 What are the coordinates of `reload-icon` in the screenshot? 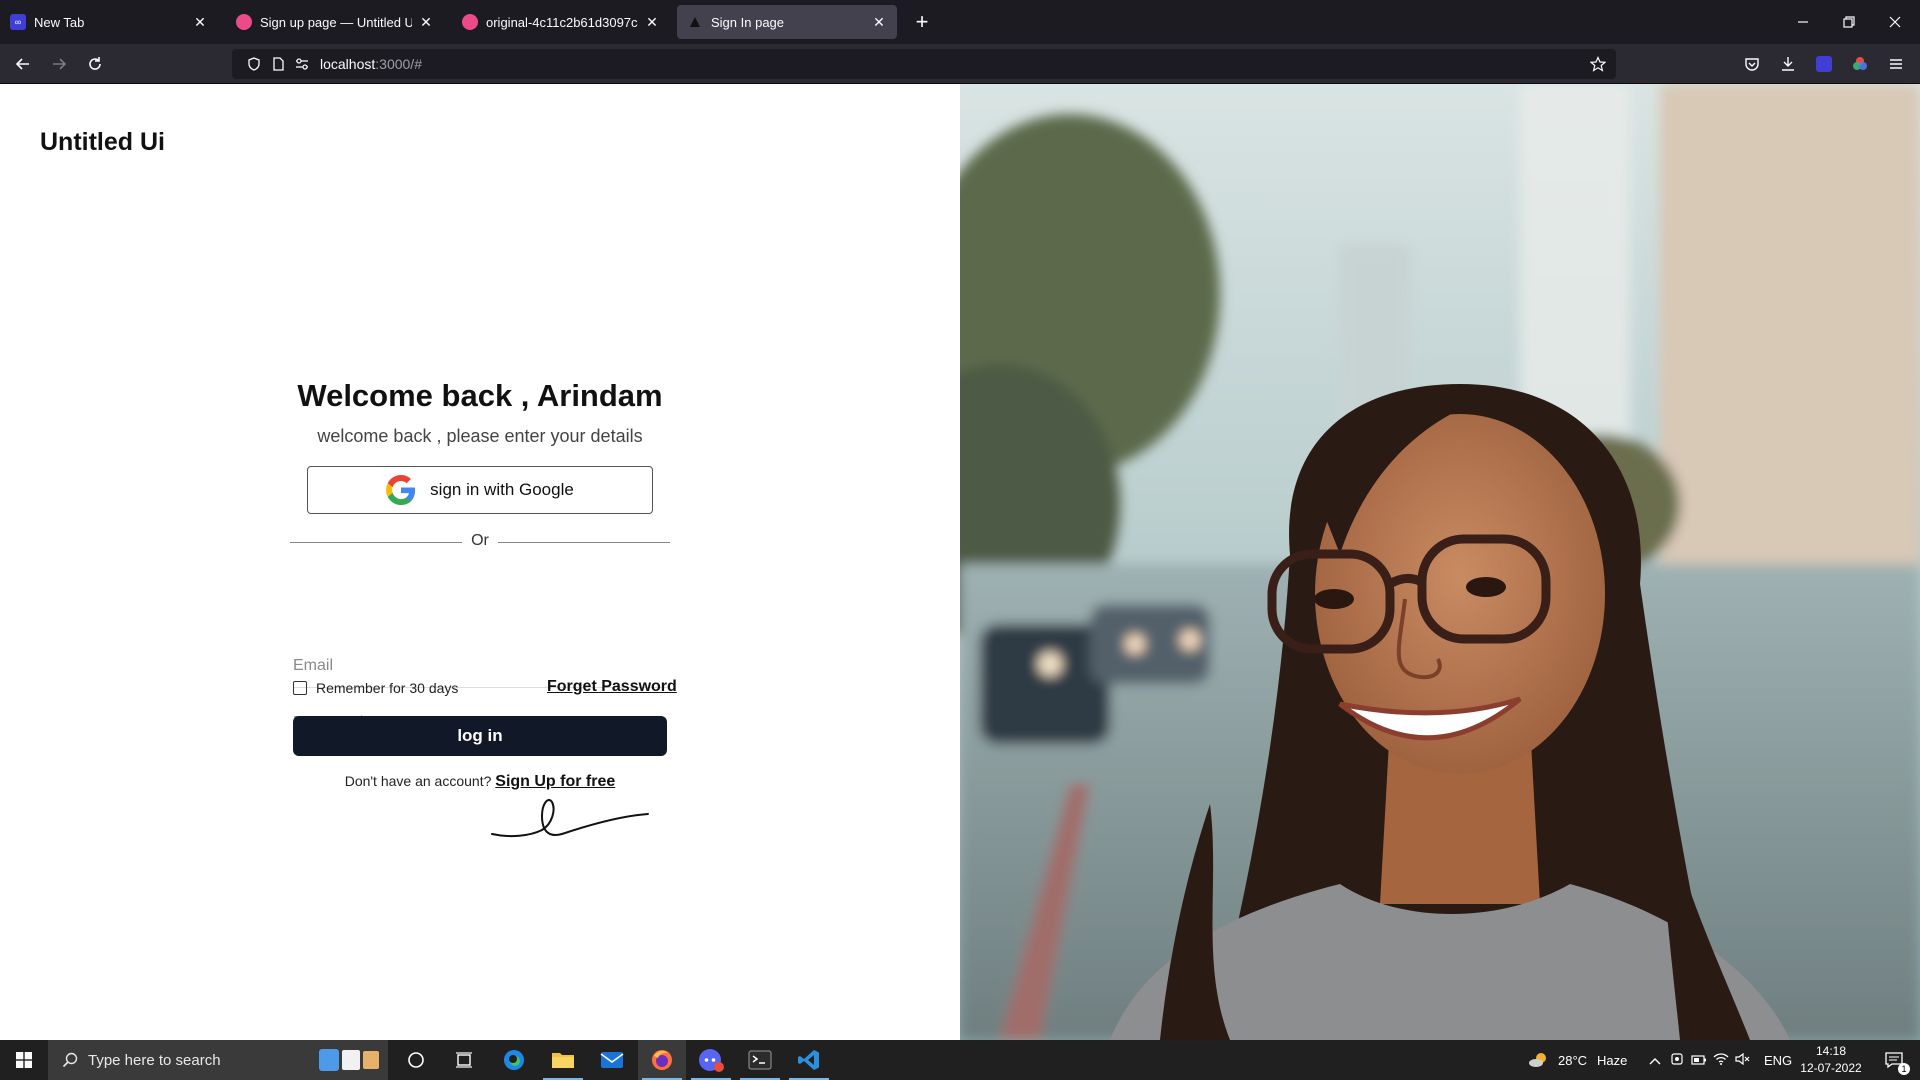 It's located at (95, 63).